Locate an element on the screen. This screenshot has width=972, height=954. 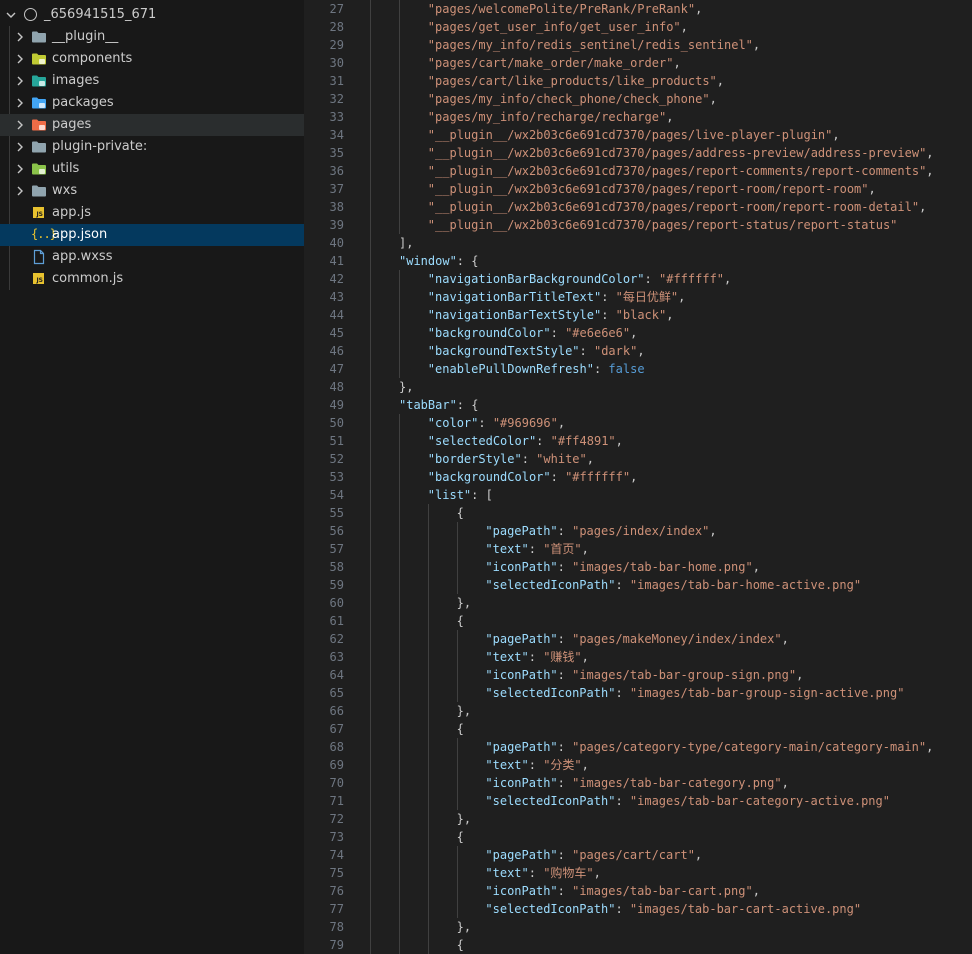
code-line: "navigationBarTitleText": "每日优鲜", is located at coordinates (557, 297).